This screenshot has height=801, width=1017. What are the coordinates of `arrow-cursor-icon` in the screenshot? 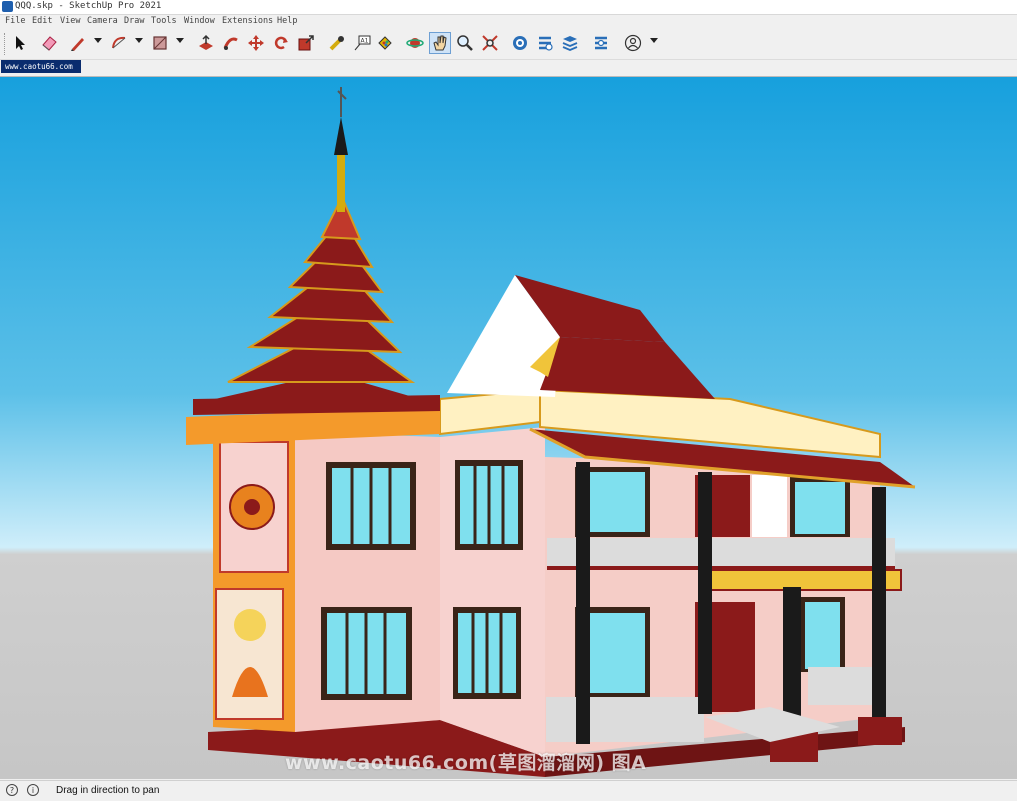 It's located at (20, 43).